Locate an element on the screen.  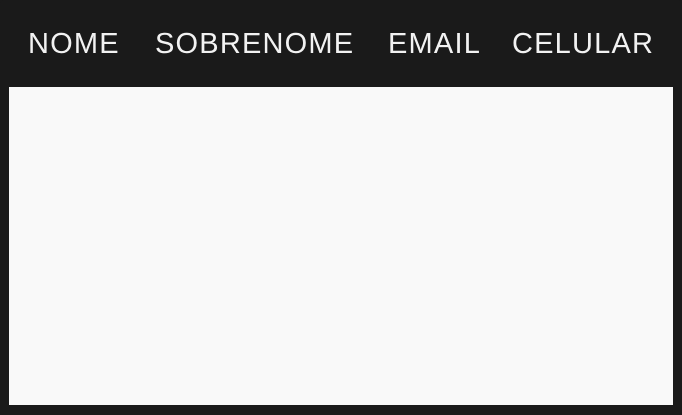
column-header-celular: CELULAR is located at coordinates (583, 44).